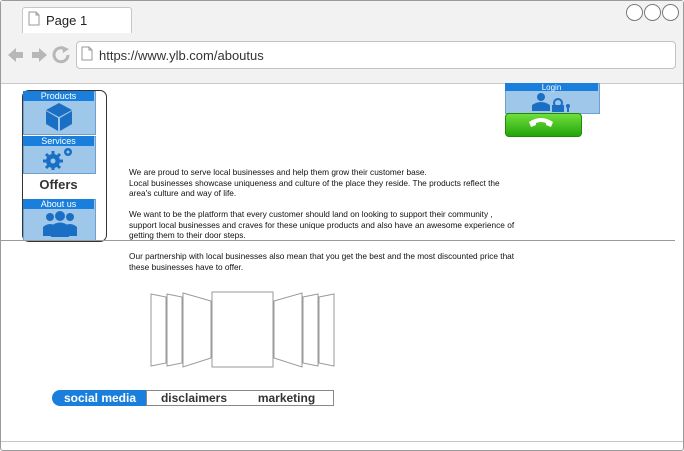  I want to click on sidebar-item-label: Products, so click(58, 96).